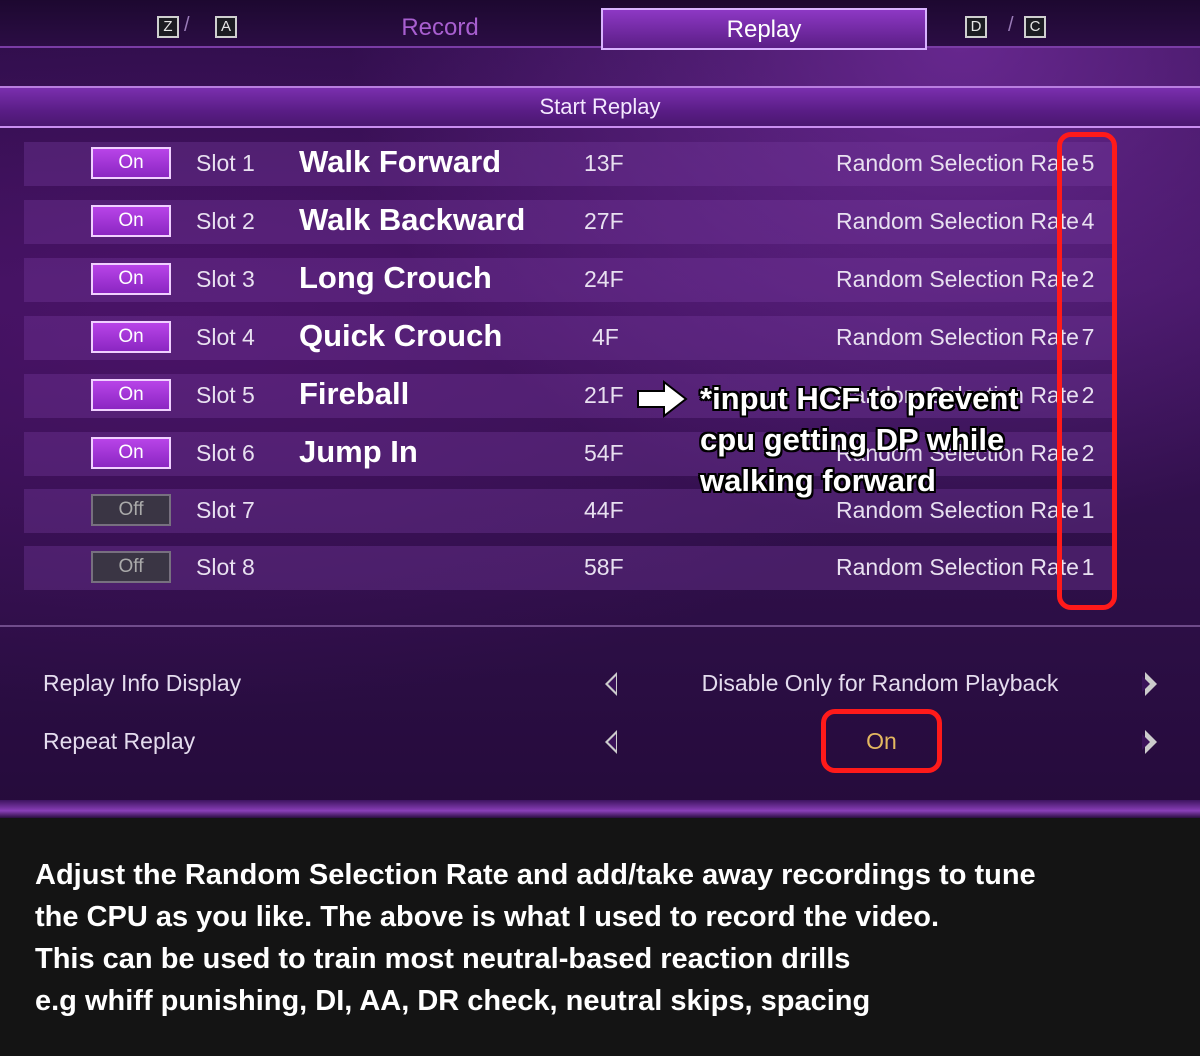 The height and width of the screenshot is (1056, 1200). What do you see at coordinates (395, 277) in the screenshot?
I see `move-name: Long Crouch` at bounding box center [395, 277].